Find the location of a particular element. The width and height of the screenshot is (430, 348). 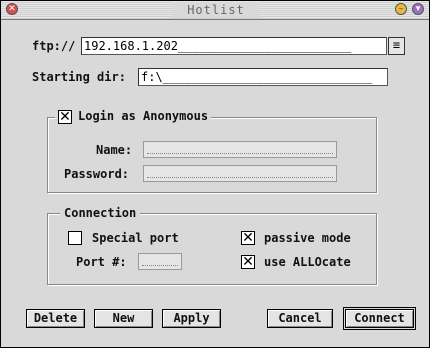

starting-dir-label: Starting dir: is located at coordinates (79, 77).